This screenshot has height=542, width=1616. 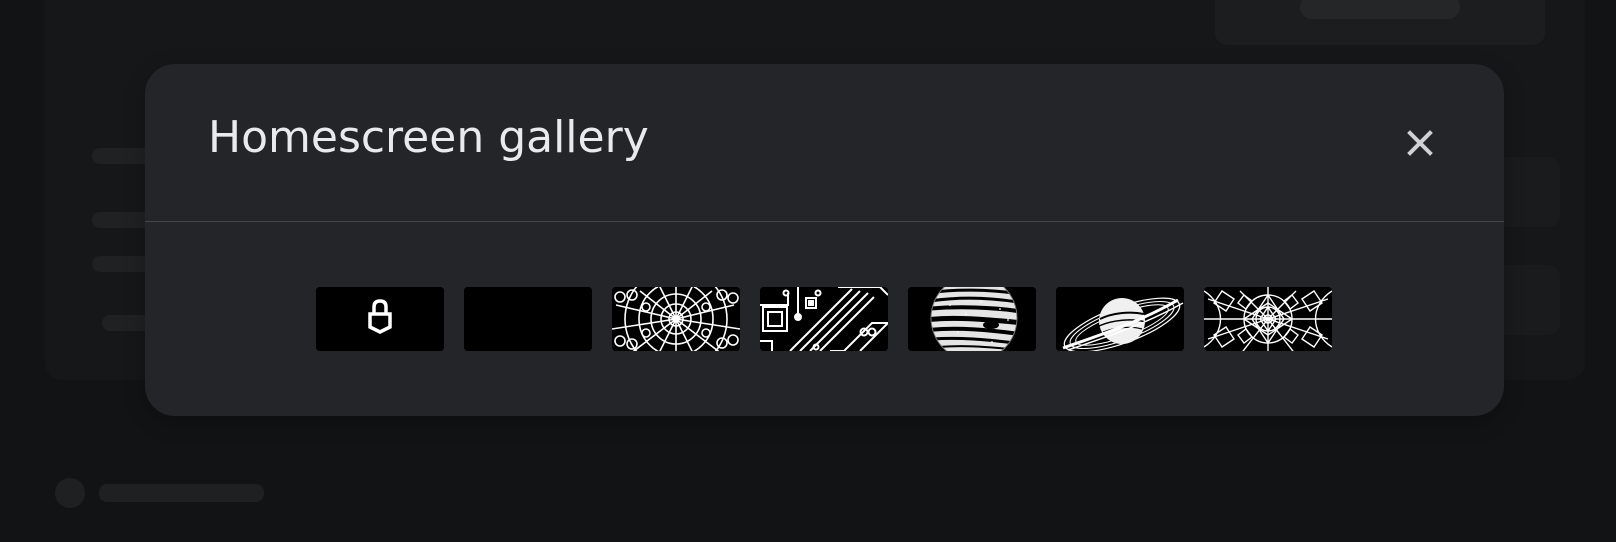 What do you see at coordinates (70, 493) in the screenshot?
I see `background-avatar` at bounding box center [70, 493].